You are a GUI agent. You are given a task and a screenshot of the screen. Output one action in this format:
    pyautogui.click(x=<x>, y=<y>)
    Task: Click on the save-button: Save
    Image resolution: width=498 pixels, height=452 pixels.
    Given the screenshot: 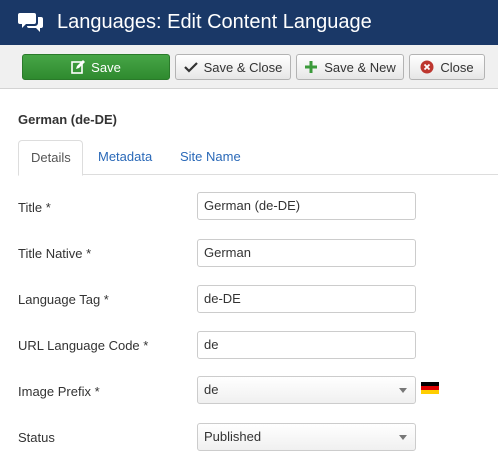 What is the action you would take?
    pyautogui.click(x=96, y=67)
    